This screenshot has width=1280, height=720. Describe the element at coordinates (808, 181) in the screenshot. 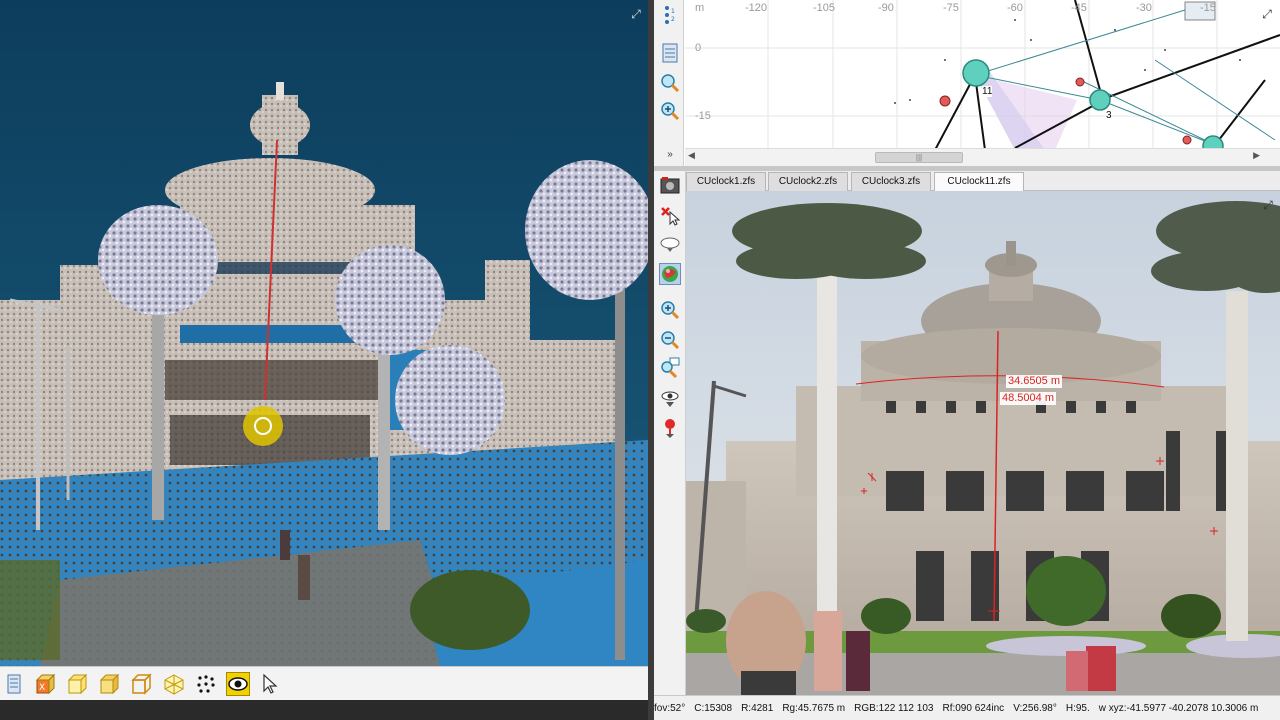

I see `tab-cuclock2: CUclock2.zfs` at that location.